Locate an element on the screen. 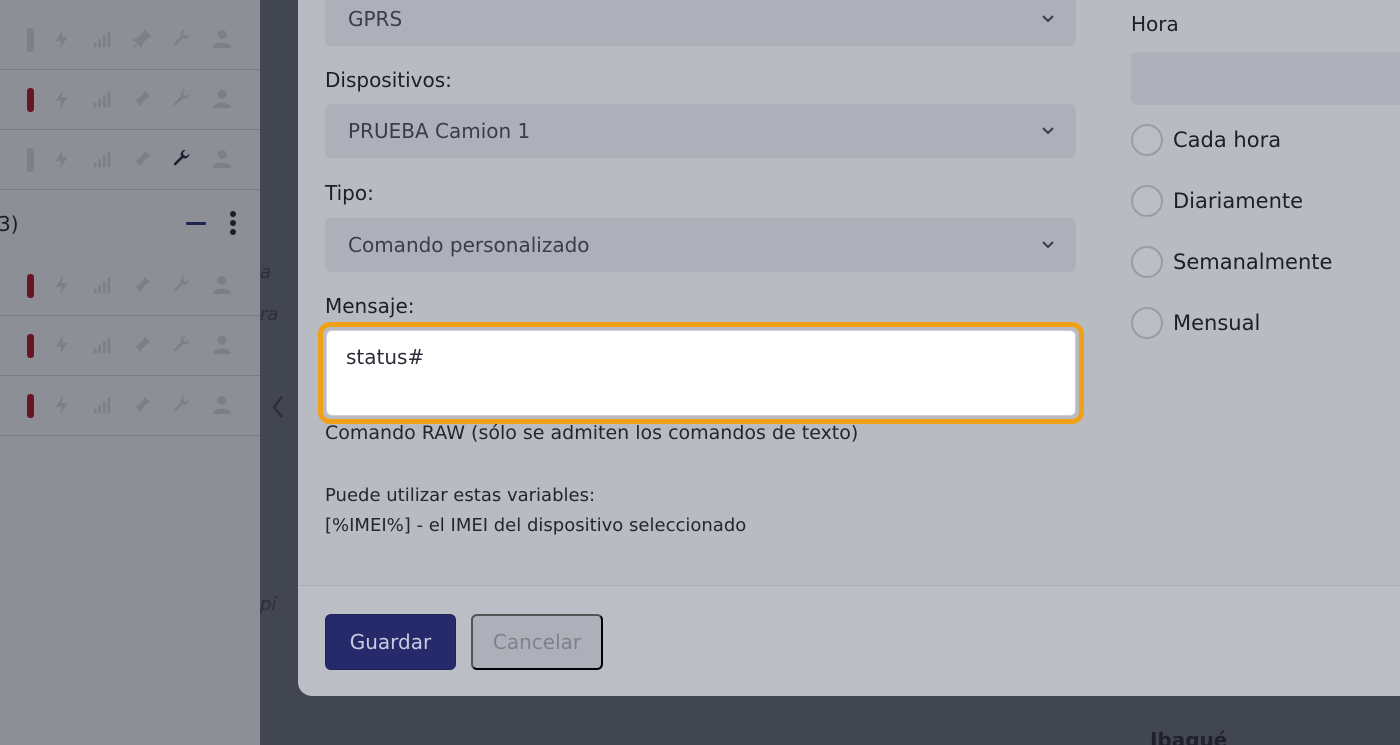  collapse-sidebar-icon is located at coordinates (278, 407).